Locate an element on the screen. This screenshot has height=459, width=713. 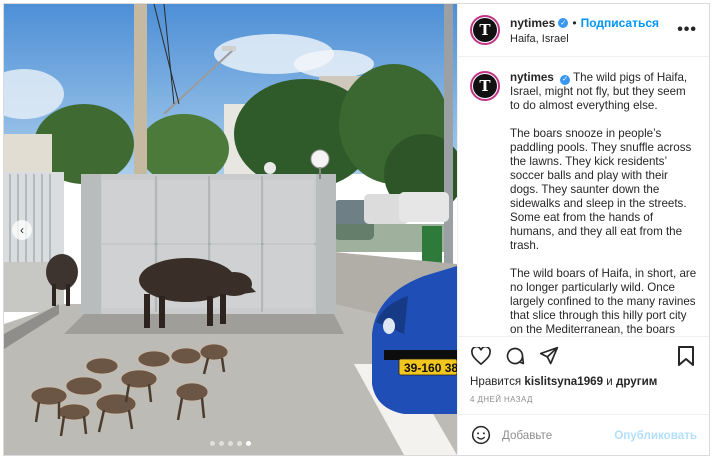
carousel-dots is located at coordinates (230, 443).